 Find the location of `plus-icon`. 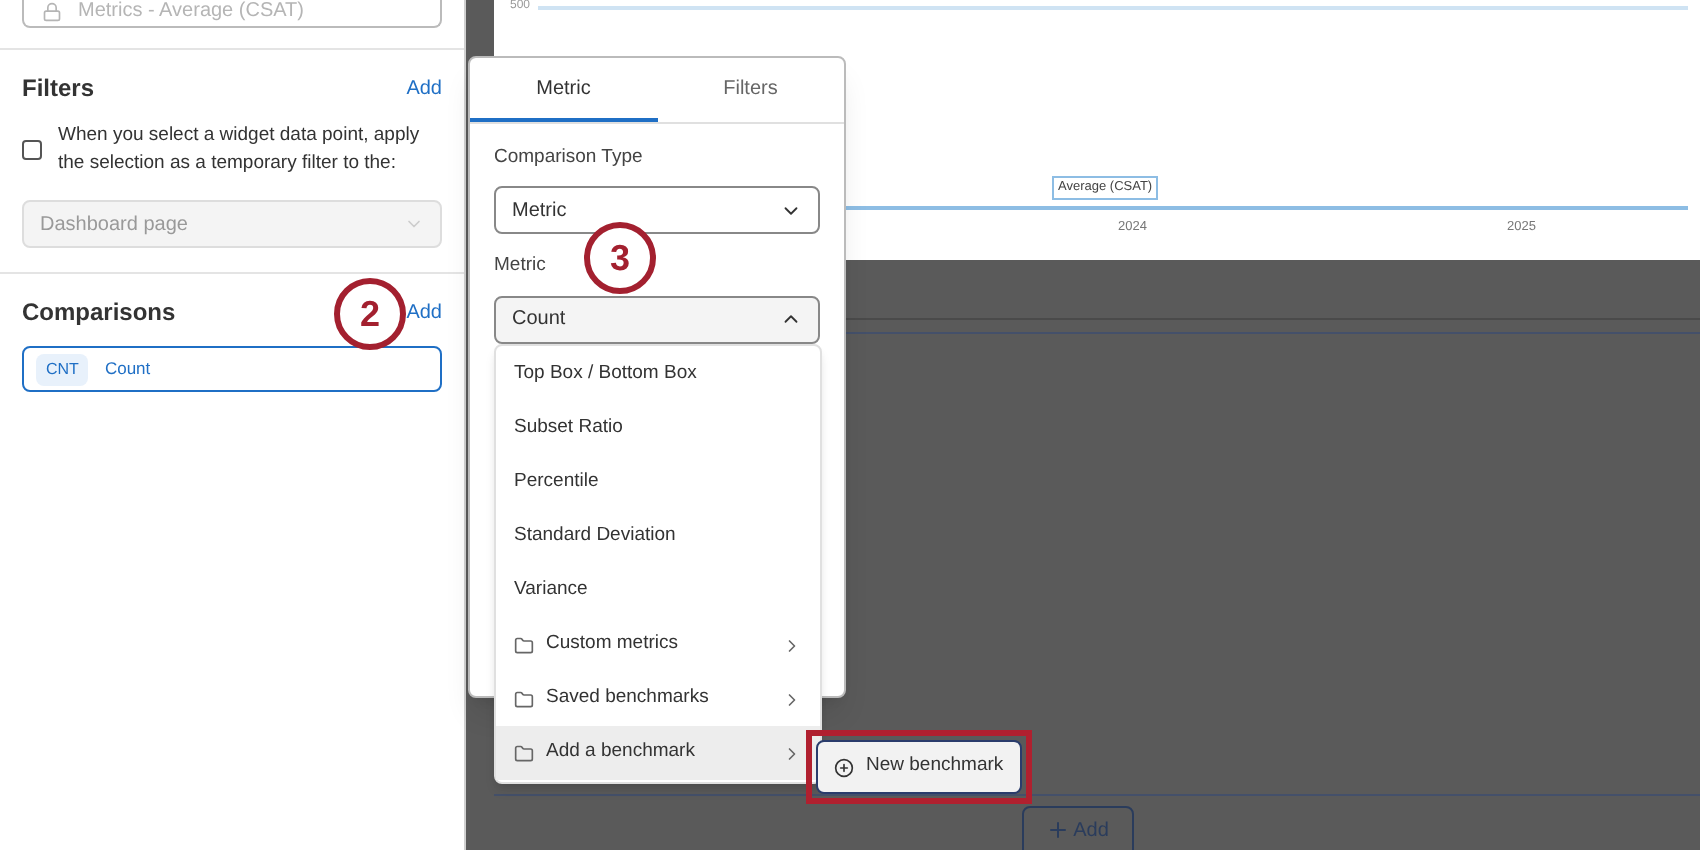

plus-icon is located at coordinates (1057, 830).